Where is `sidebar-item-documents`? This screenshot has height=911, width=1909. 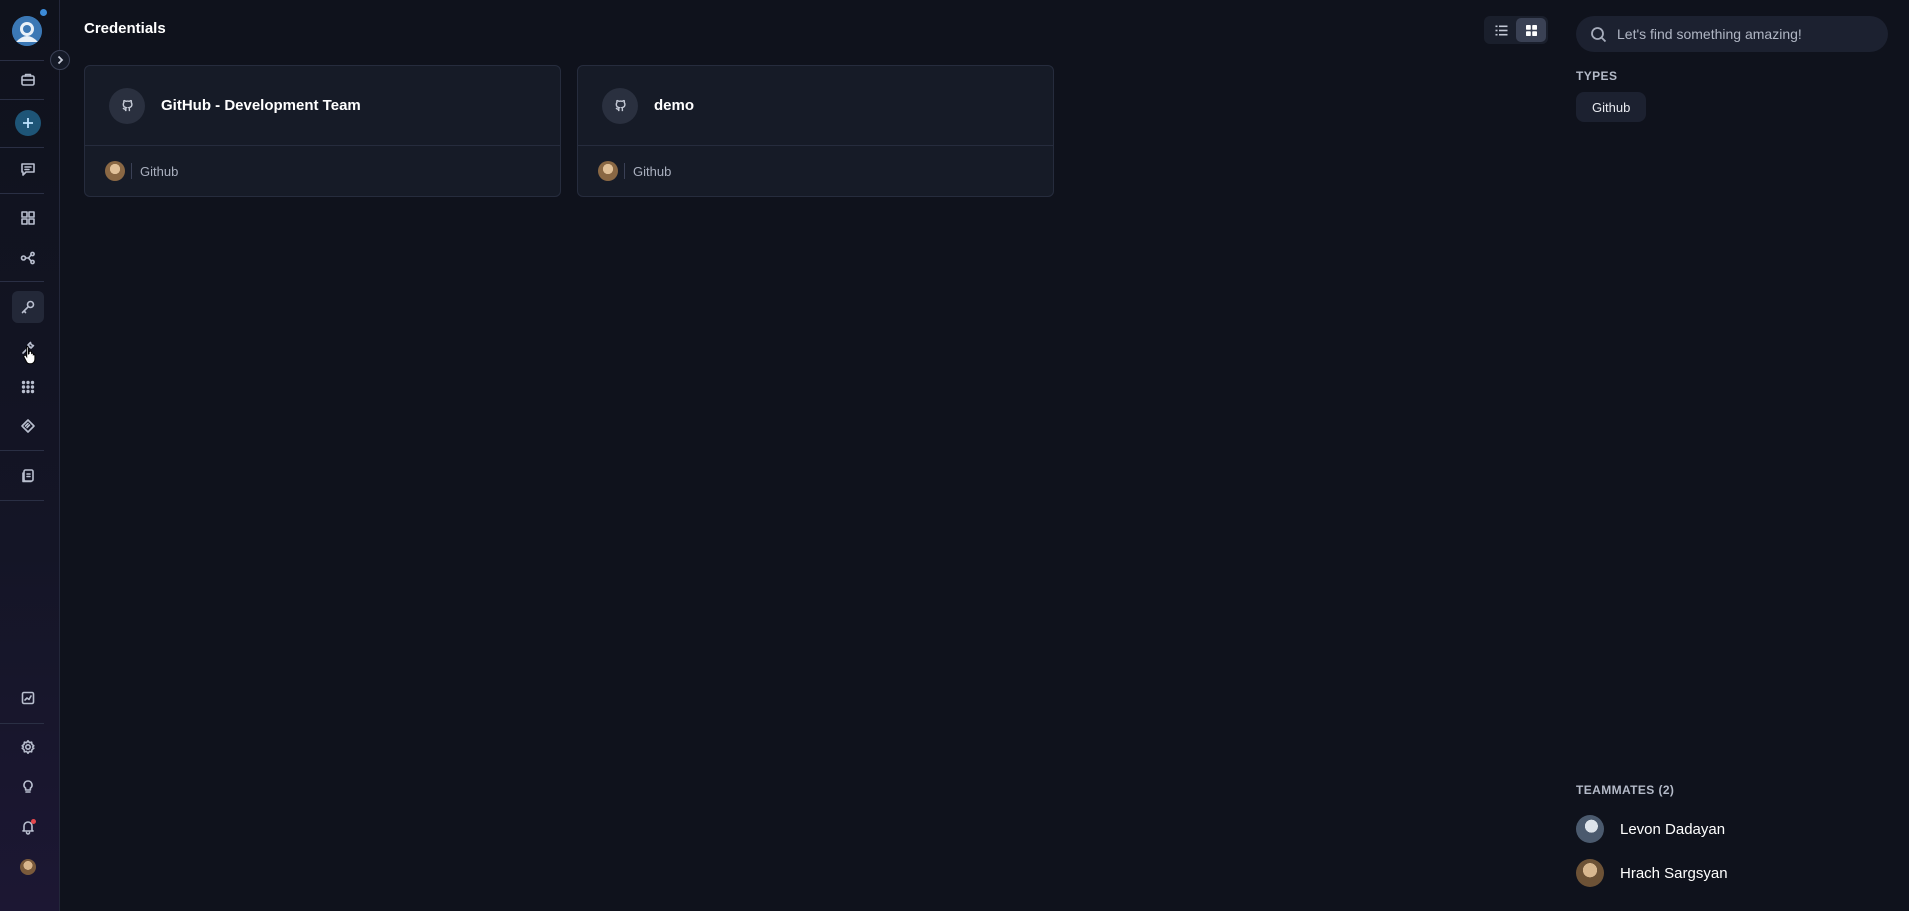 sidebar-item-documents is located at coordinates (28, 476).